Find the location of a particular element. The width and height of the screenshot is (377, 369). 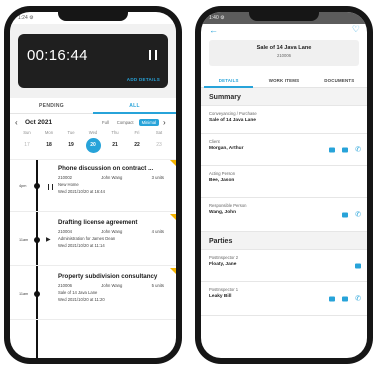

day-number: 23 is located at coordinates (159, 145).